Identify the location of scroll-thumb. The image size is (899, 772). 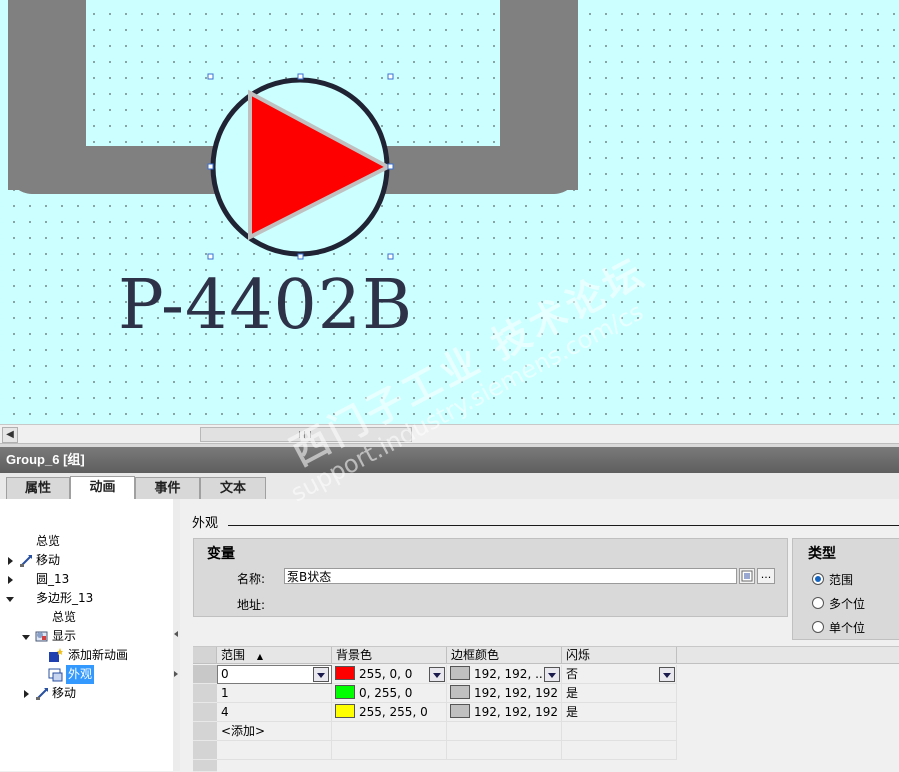
(306, 434).